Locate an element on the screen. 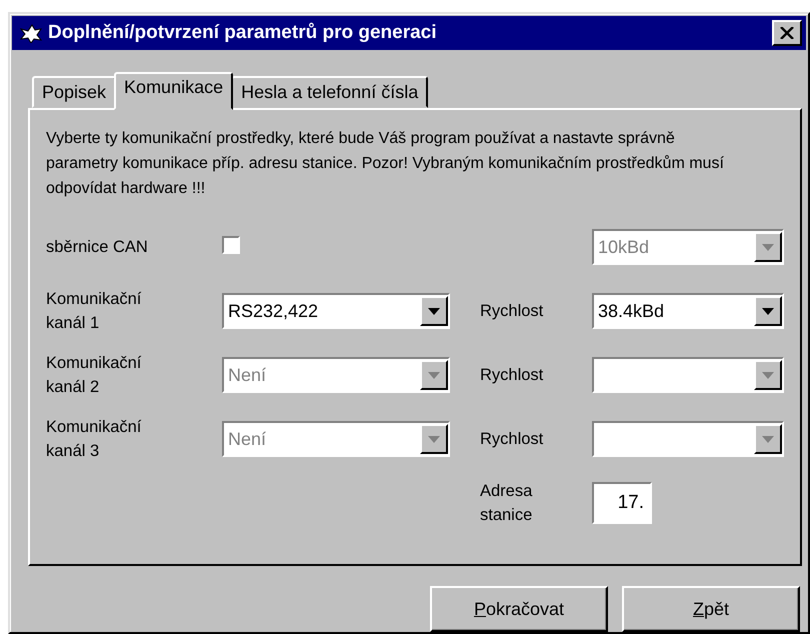 This screenshot has height=634, width=810. checkbox is located at coordinates (231, 245).